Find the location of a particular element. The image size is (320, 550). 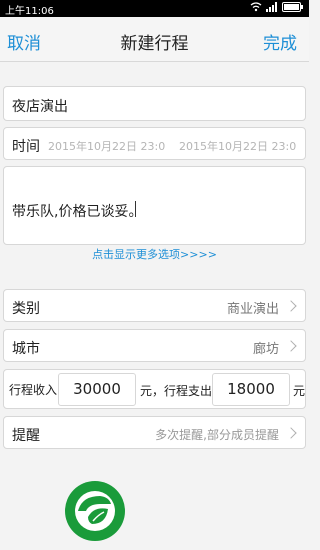

category-label: 类别 is located at coordinates (26, 309).